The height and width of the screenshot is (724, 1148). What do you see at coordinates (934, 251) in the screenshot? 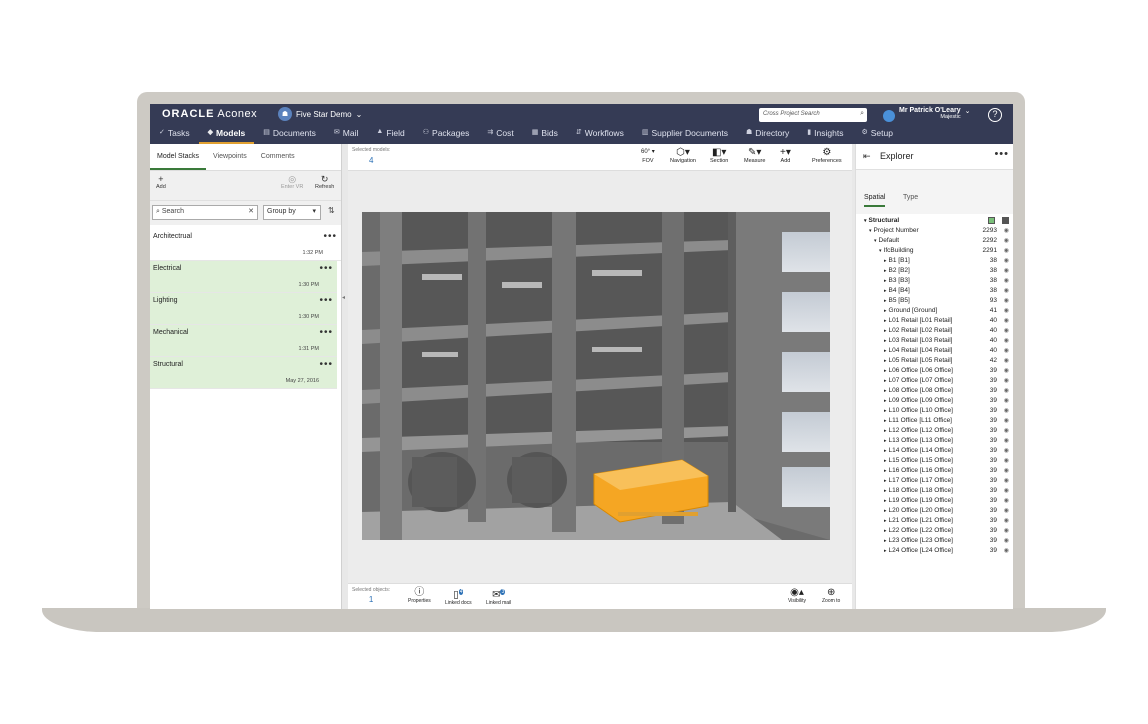
I see `tree-node: ▾ IfcBuilding 2291 ◉` at bounding box center [934, 251].